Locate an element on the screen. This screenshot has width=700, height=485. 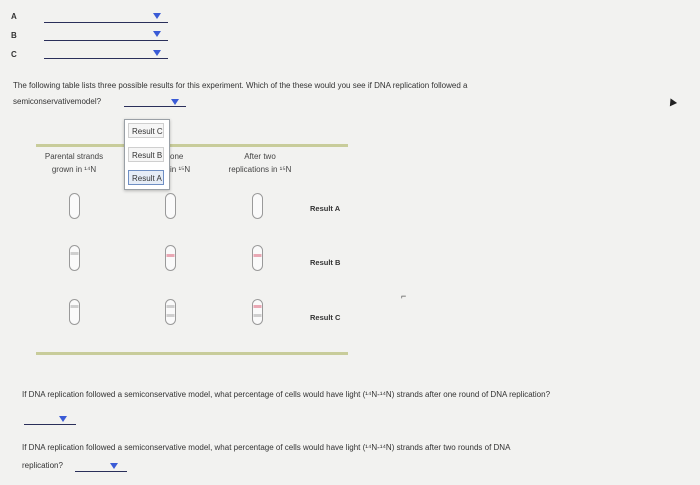
table-bottom-rule is located at coordinates (192, 353).